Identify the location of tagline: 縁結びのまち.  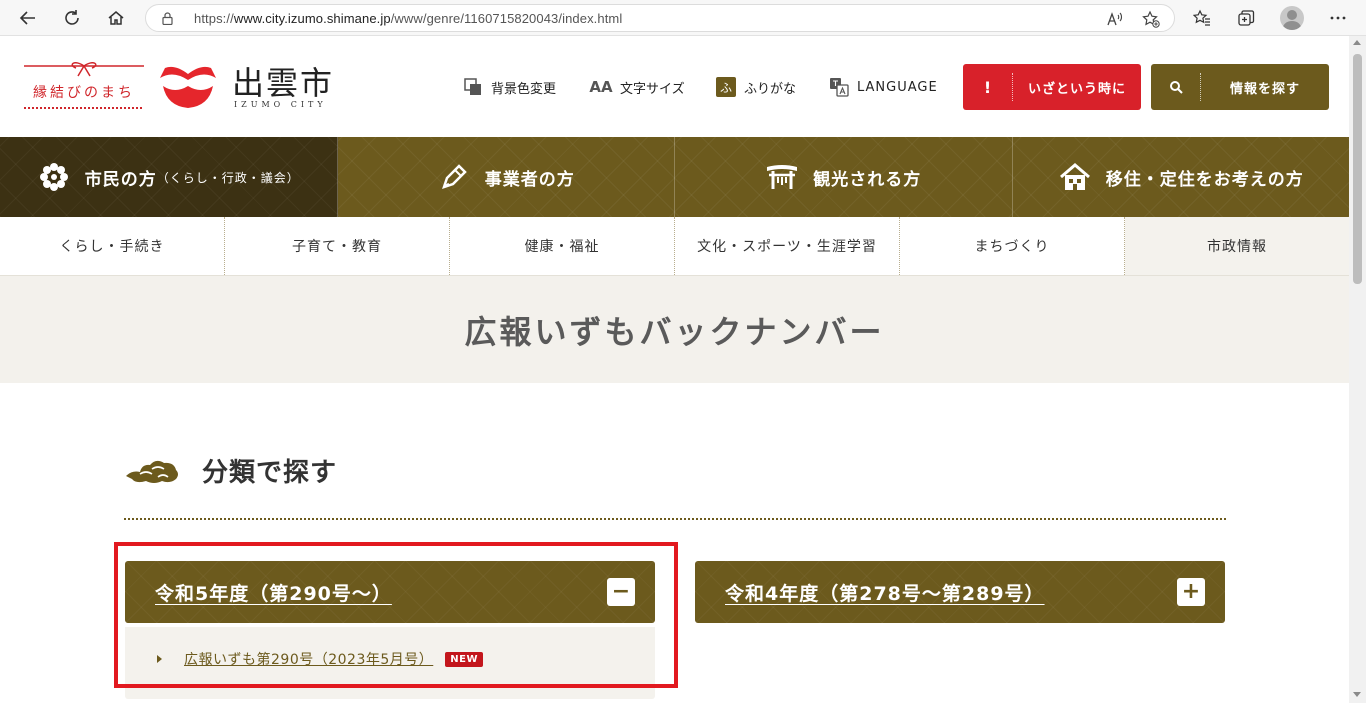
(84, 93).